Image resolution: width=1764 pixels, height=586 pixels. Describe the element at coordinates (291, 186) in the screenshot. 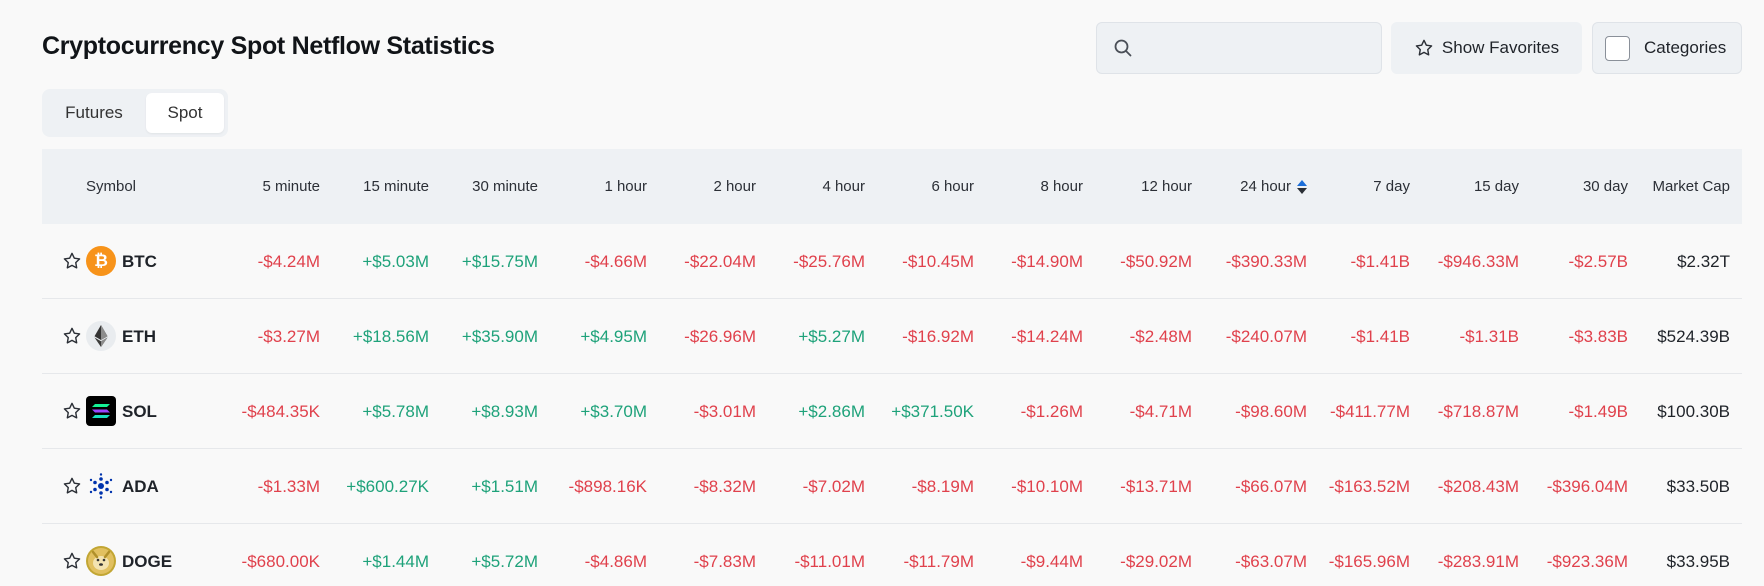

I see `column-header-5-minute: 5 minute` at that location.